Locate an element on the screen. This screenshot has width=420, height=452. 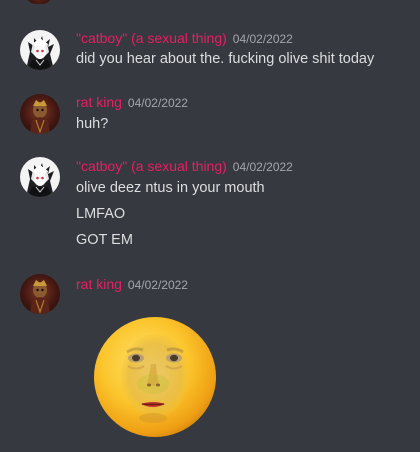
message-text: LMFAO is located at coordinates (101, 214).